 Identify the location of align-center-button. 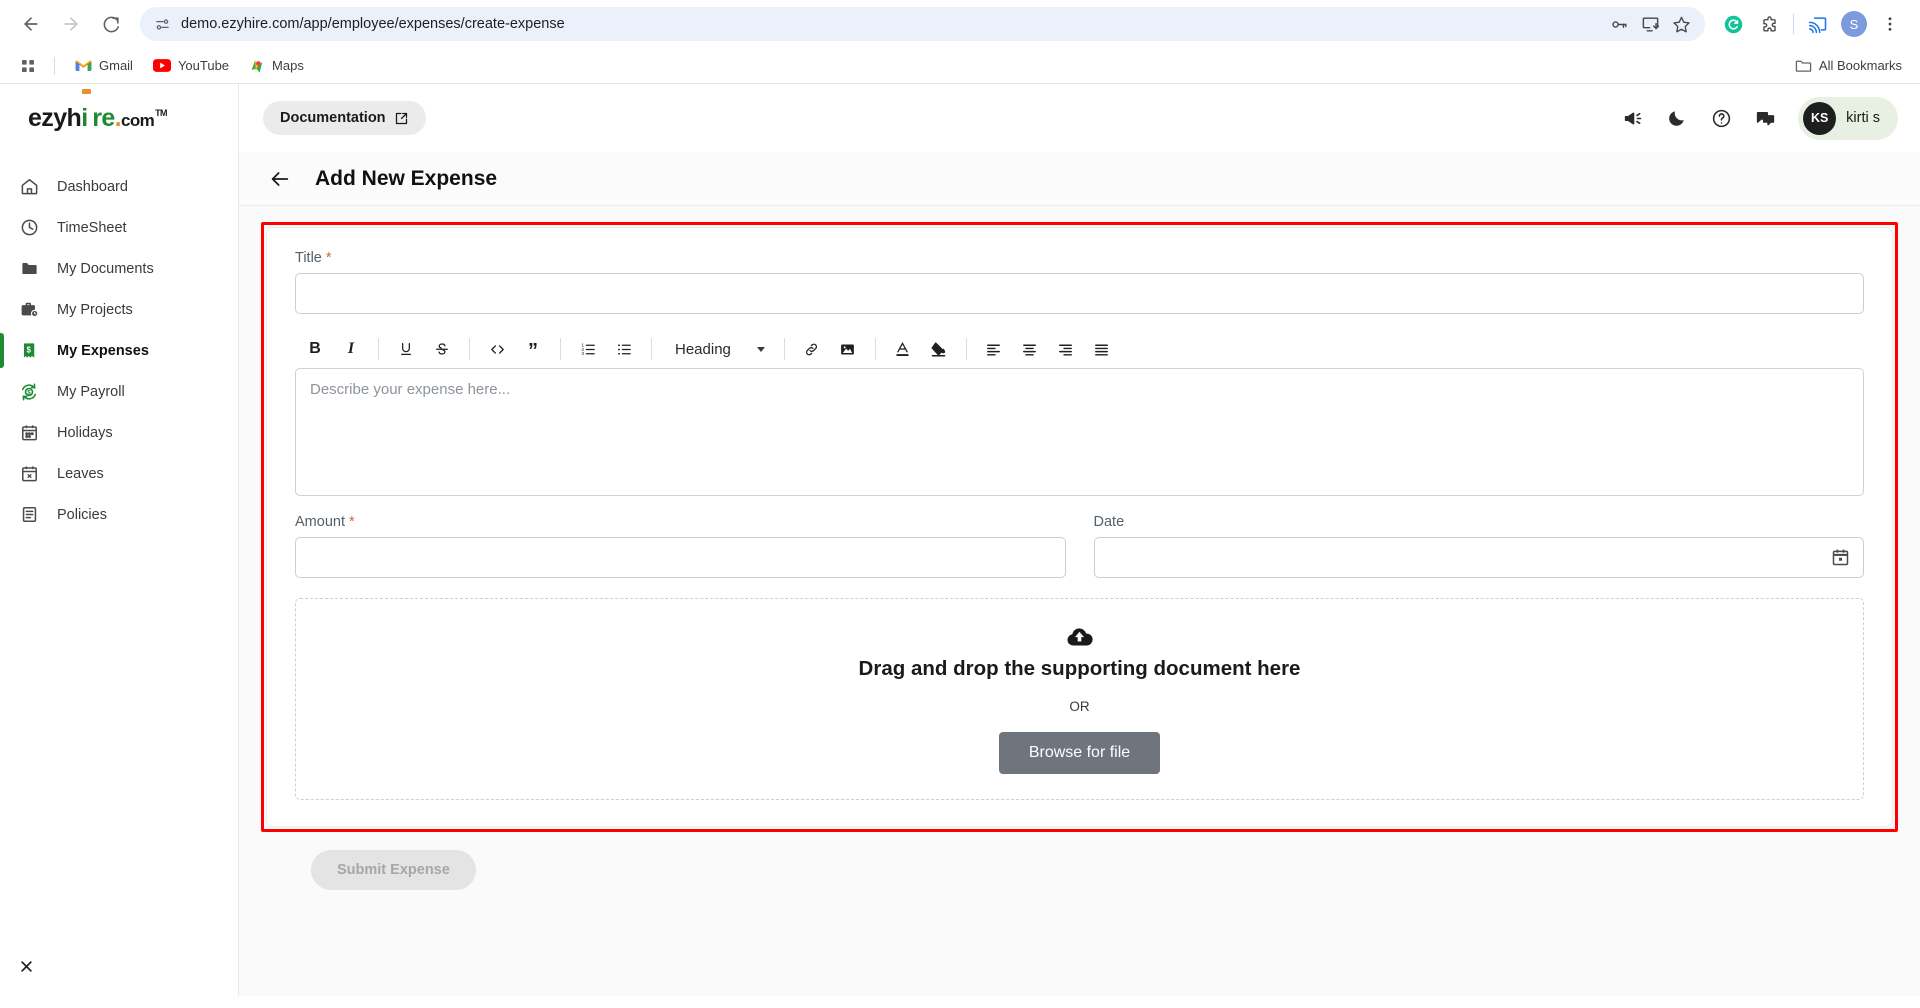
(1030, 349).